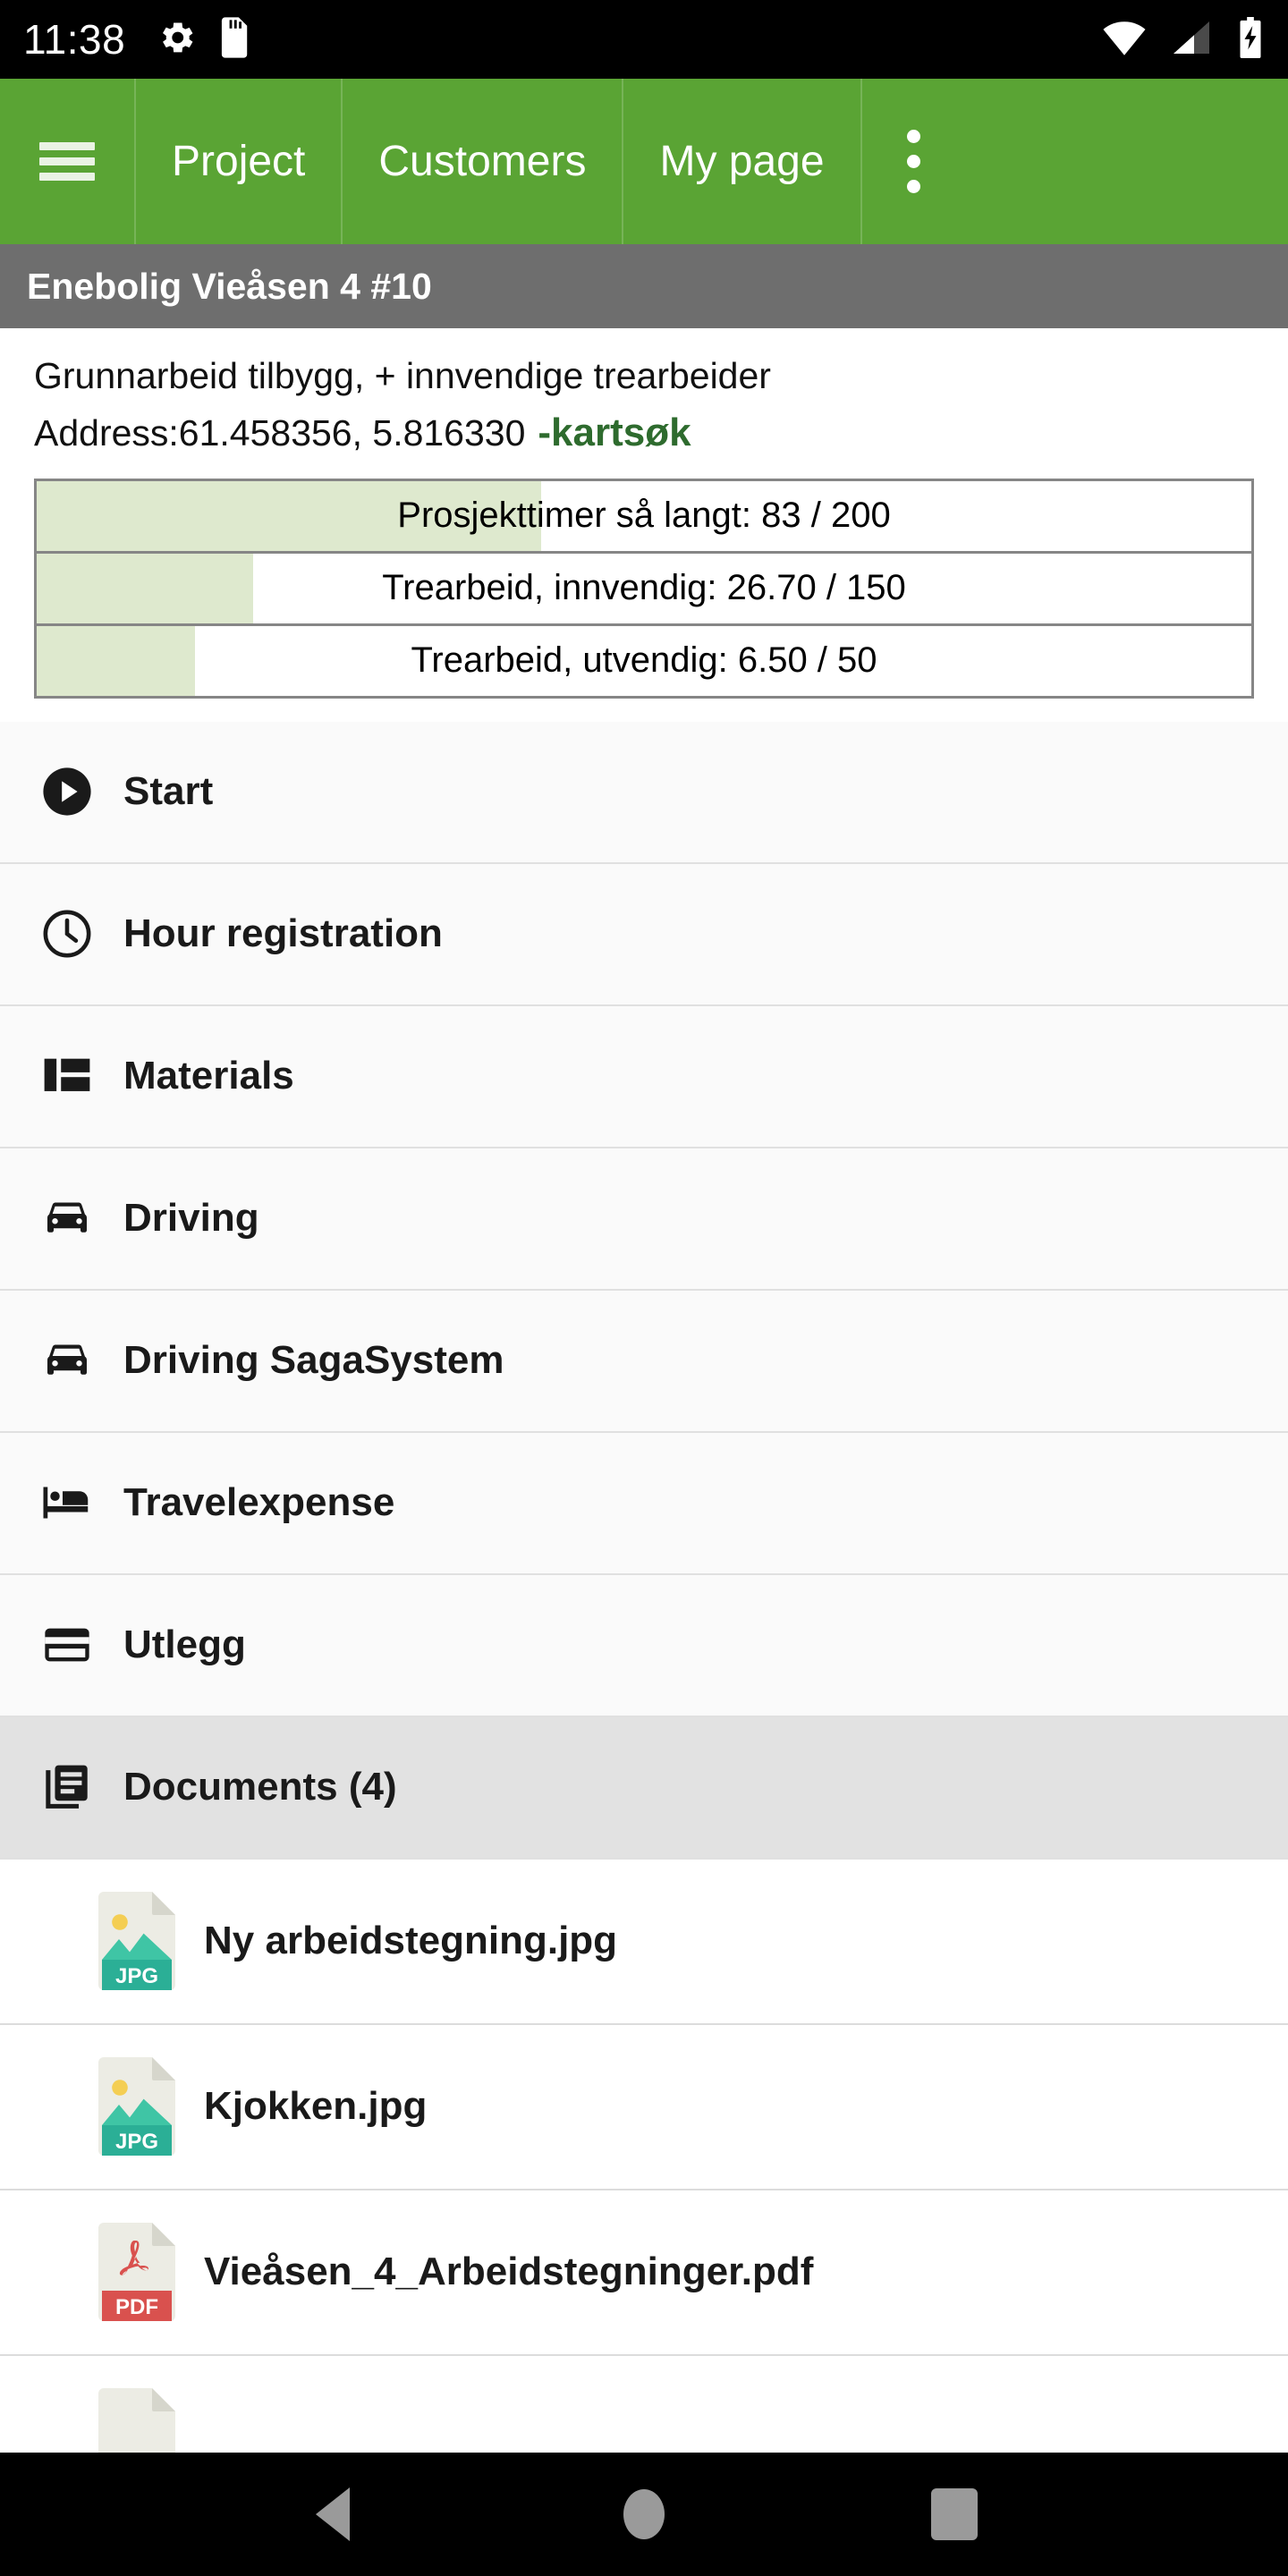  What do you see at coordinates (954, 2514) in the screenshot?
I see `recents-square-icon` at bounding box center [954, 2514].